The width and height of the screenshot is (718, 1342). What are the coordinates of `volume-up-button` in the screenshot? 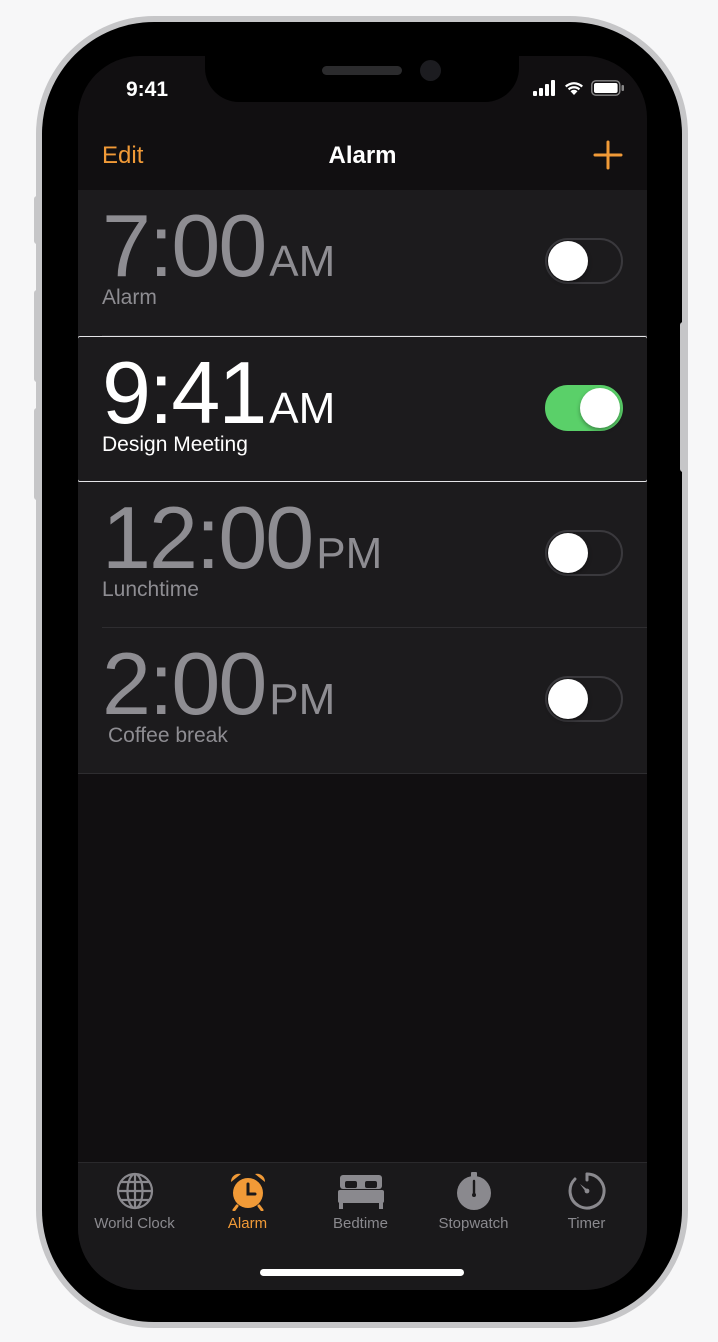 It's located at (38, 336).